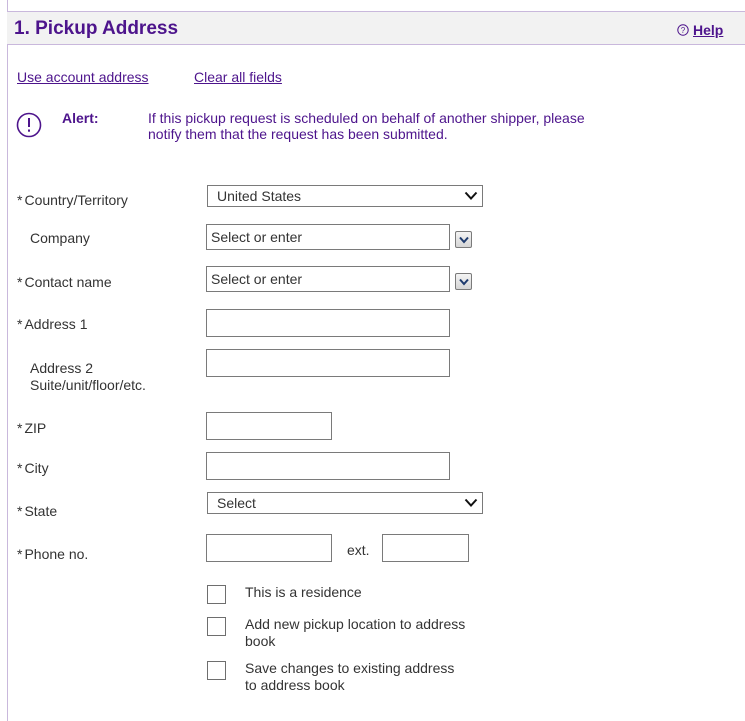 This screenshot has height=721, width=745. Describe the element at coordinates (216, 626) in the screenshot. I see `add-location-checkbox` at that location.